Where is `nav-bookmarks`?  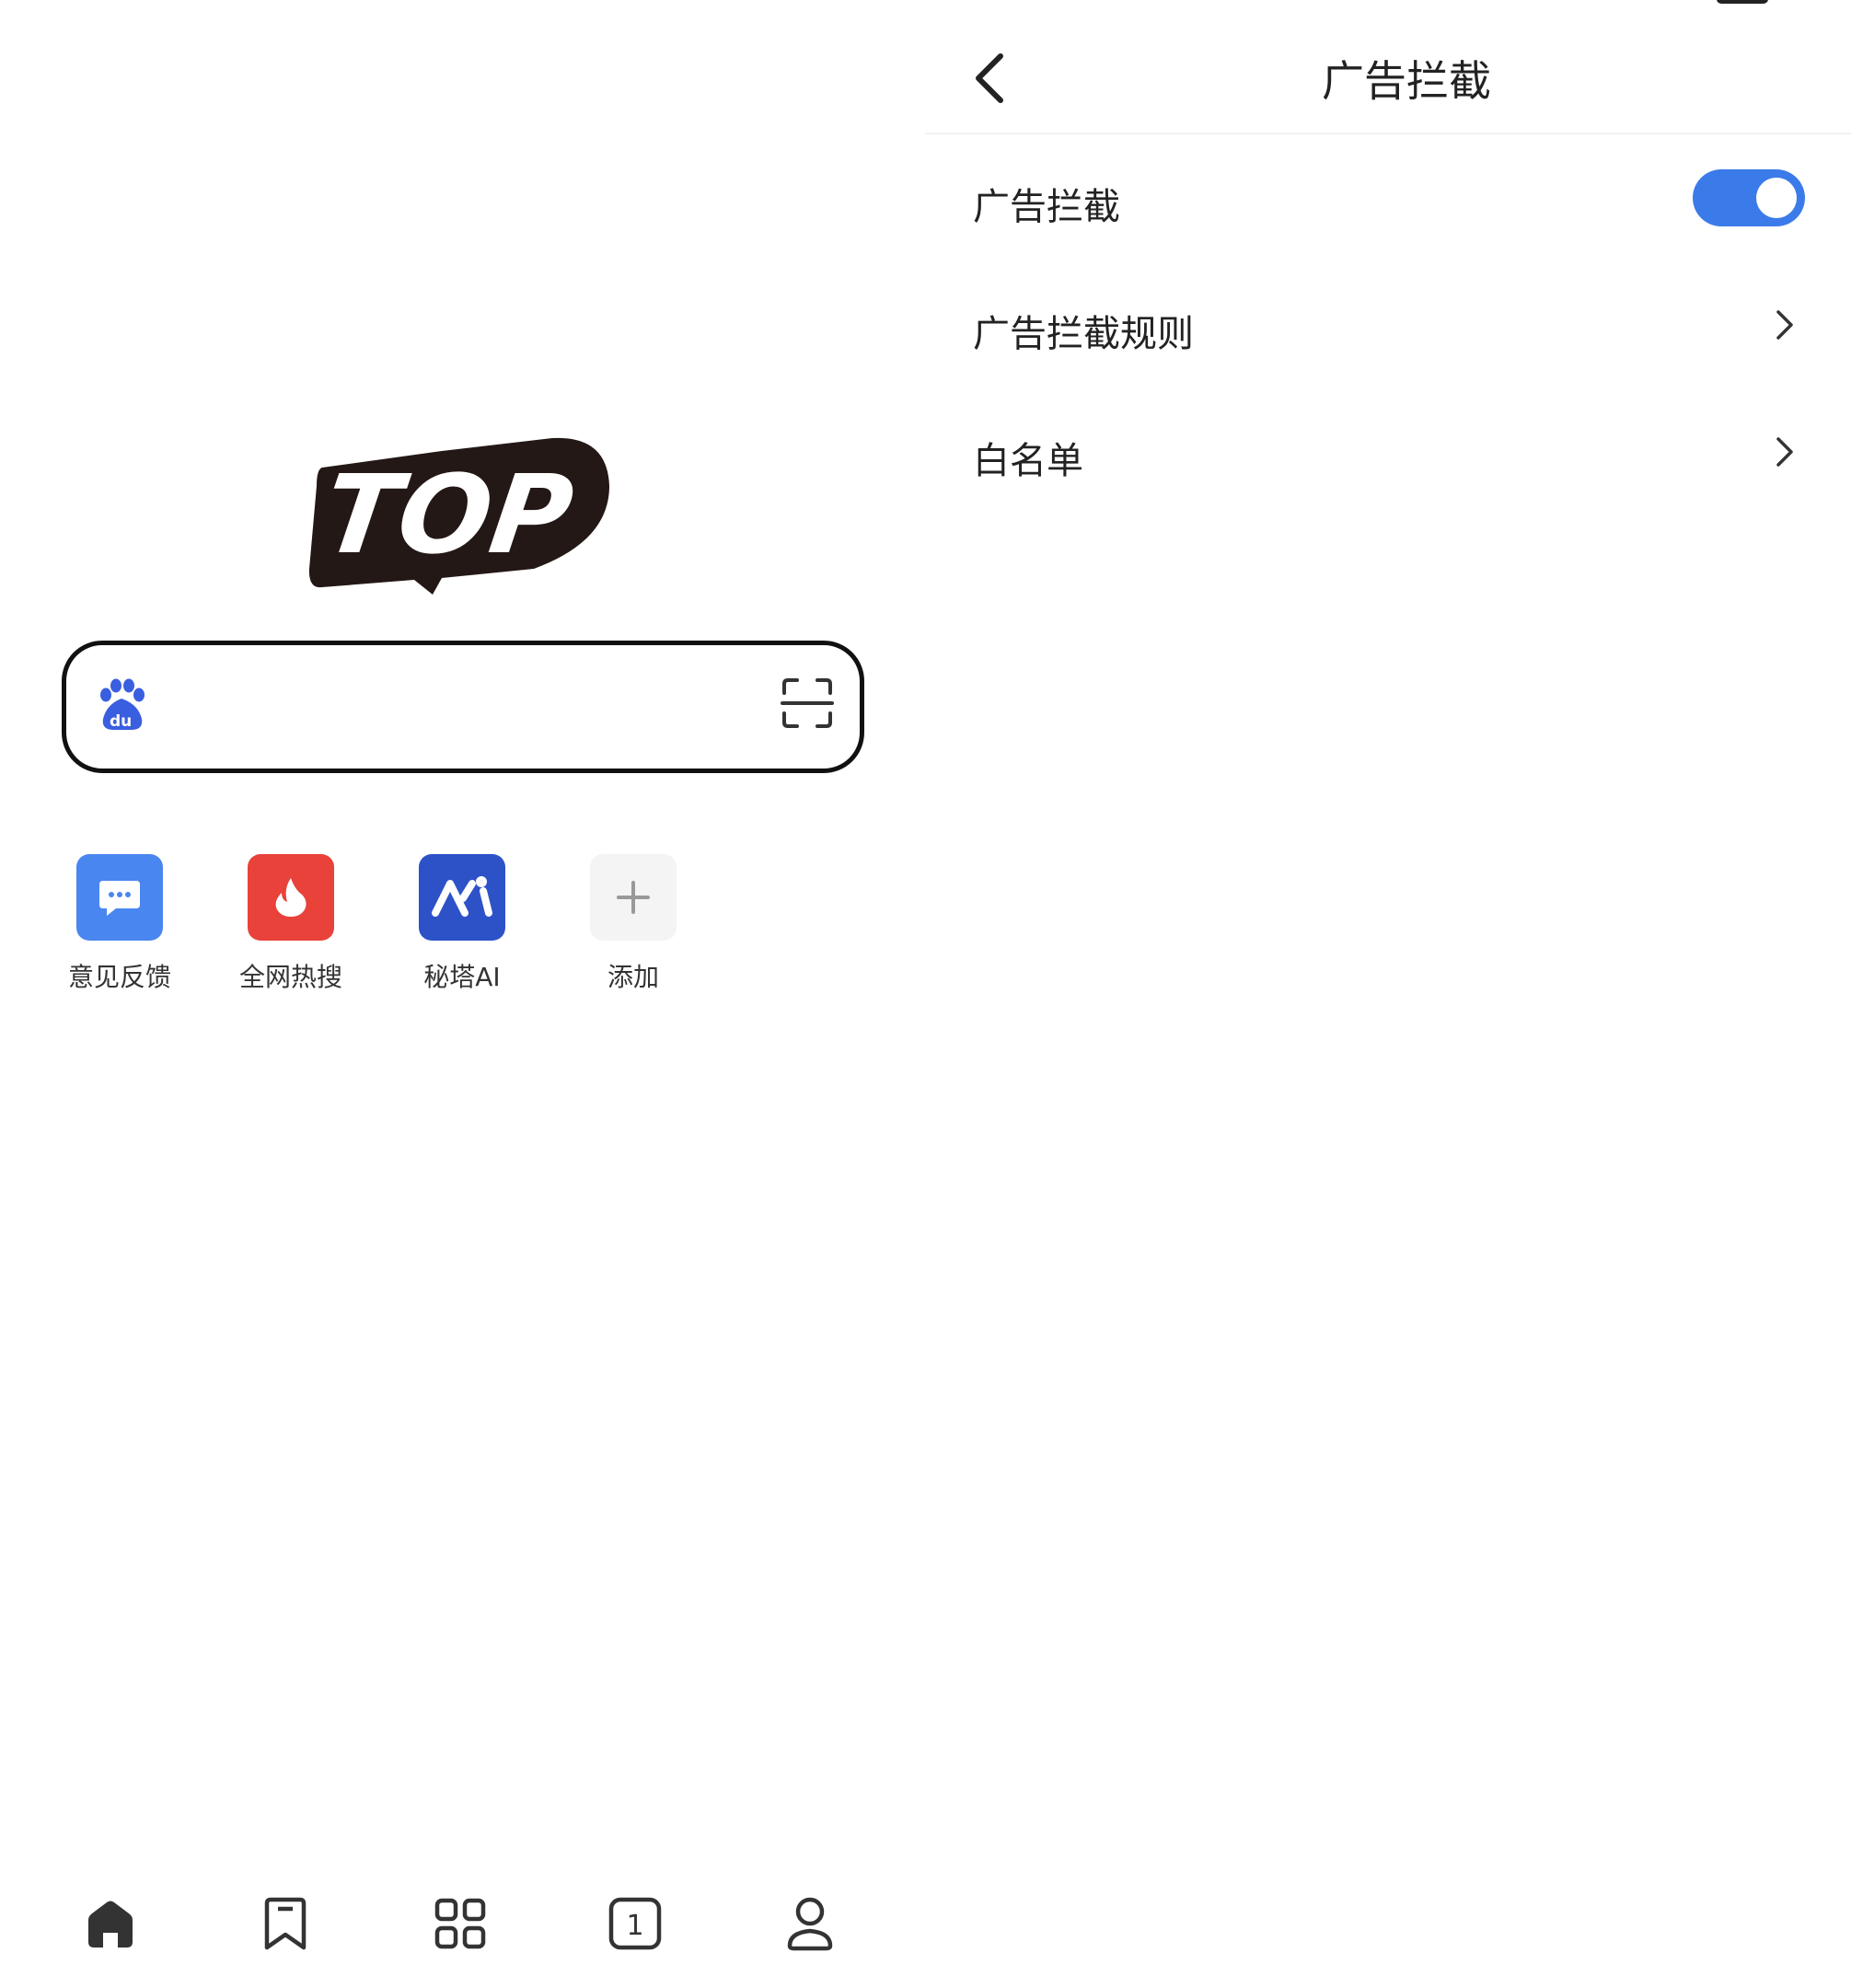 nav-bookmarks is located at coordinates (285, 1924).